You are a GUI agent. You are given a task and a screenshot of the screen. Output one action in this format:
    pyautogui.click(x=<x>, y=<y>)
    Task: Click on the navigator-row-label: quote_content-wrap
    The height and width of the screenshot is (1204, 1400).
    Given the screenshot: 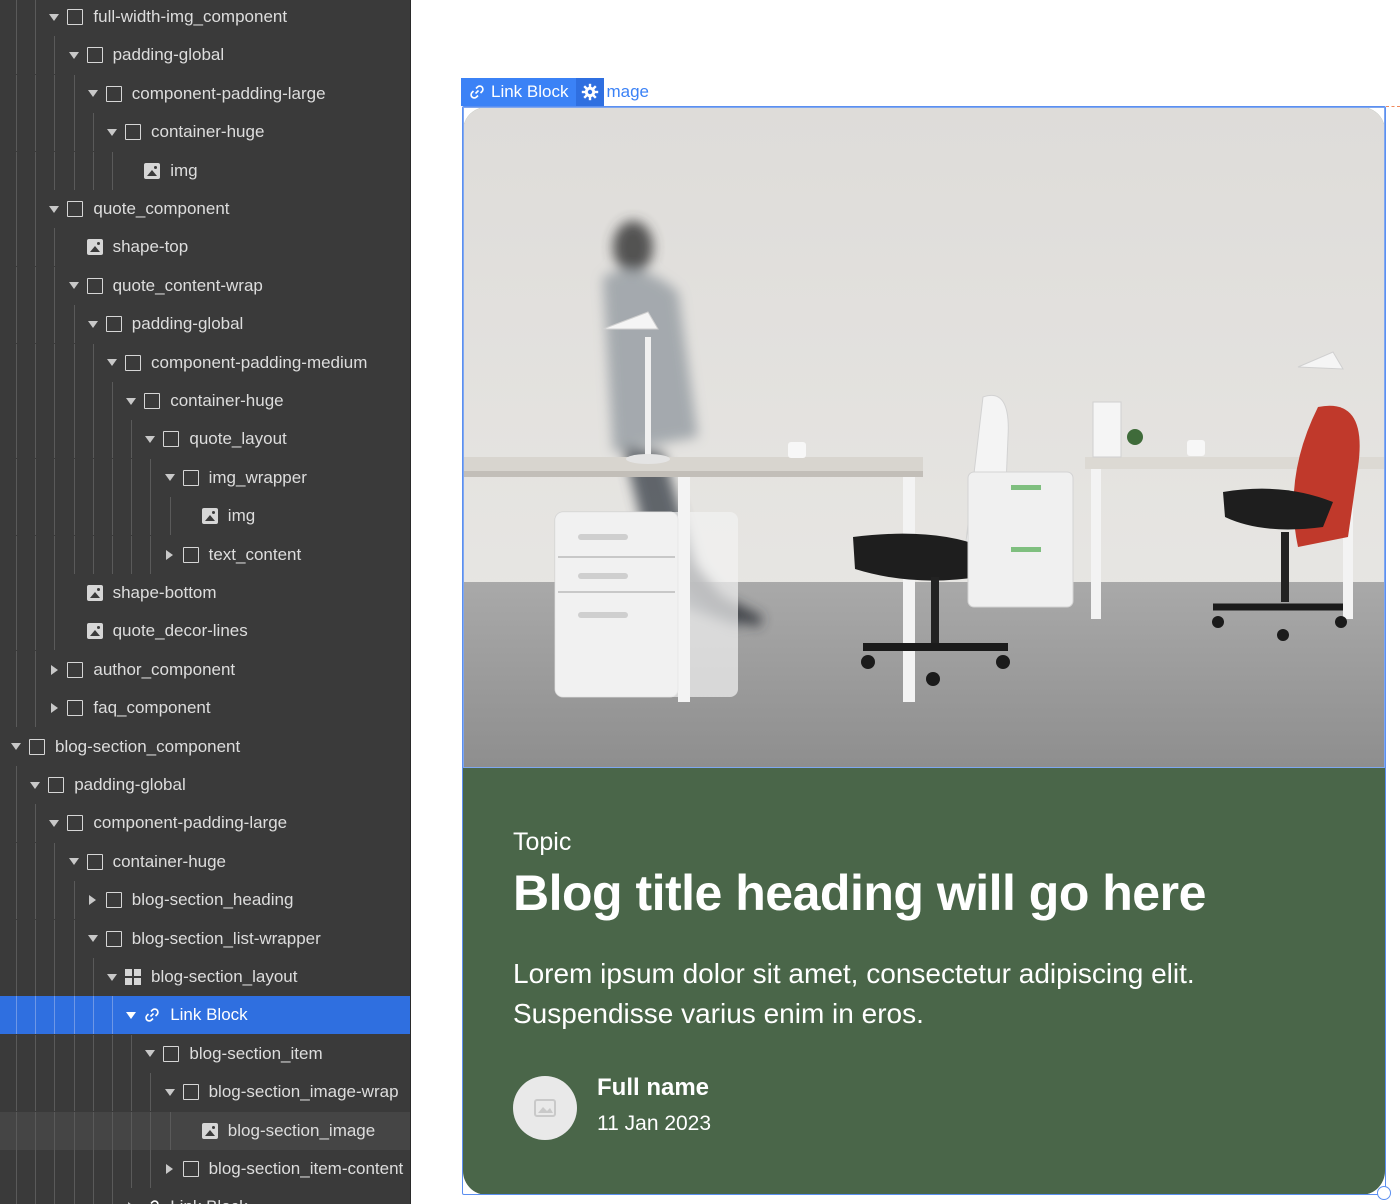 What is the action you would take?
    pyautogui.click(x=187, y=285)
    